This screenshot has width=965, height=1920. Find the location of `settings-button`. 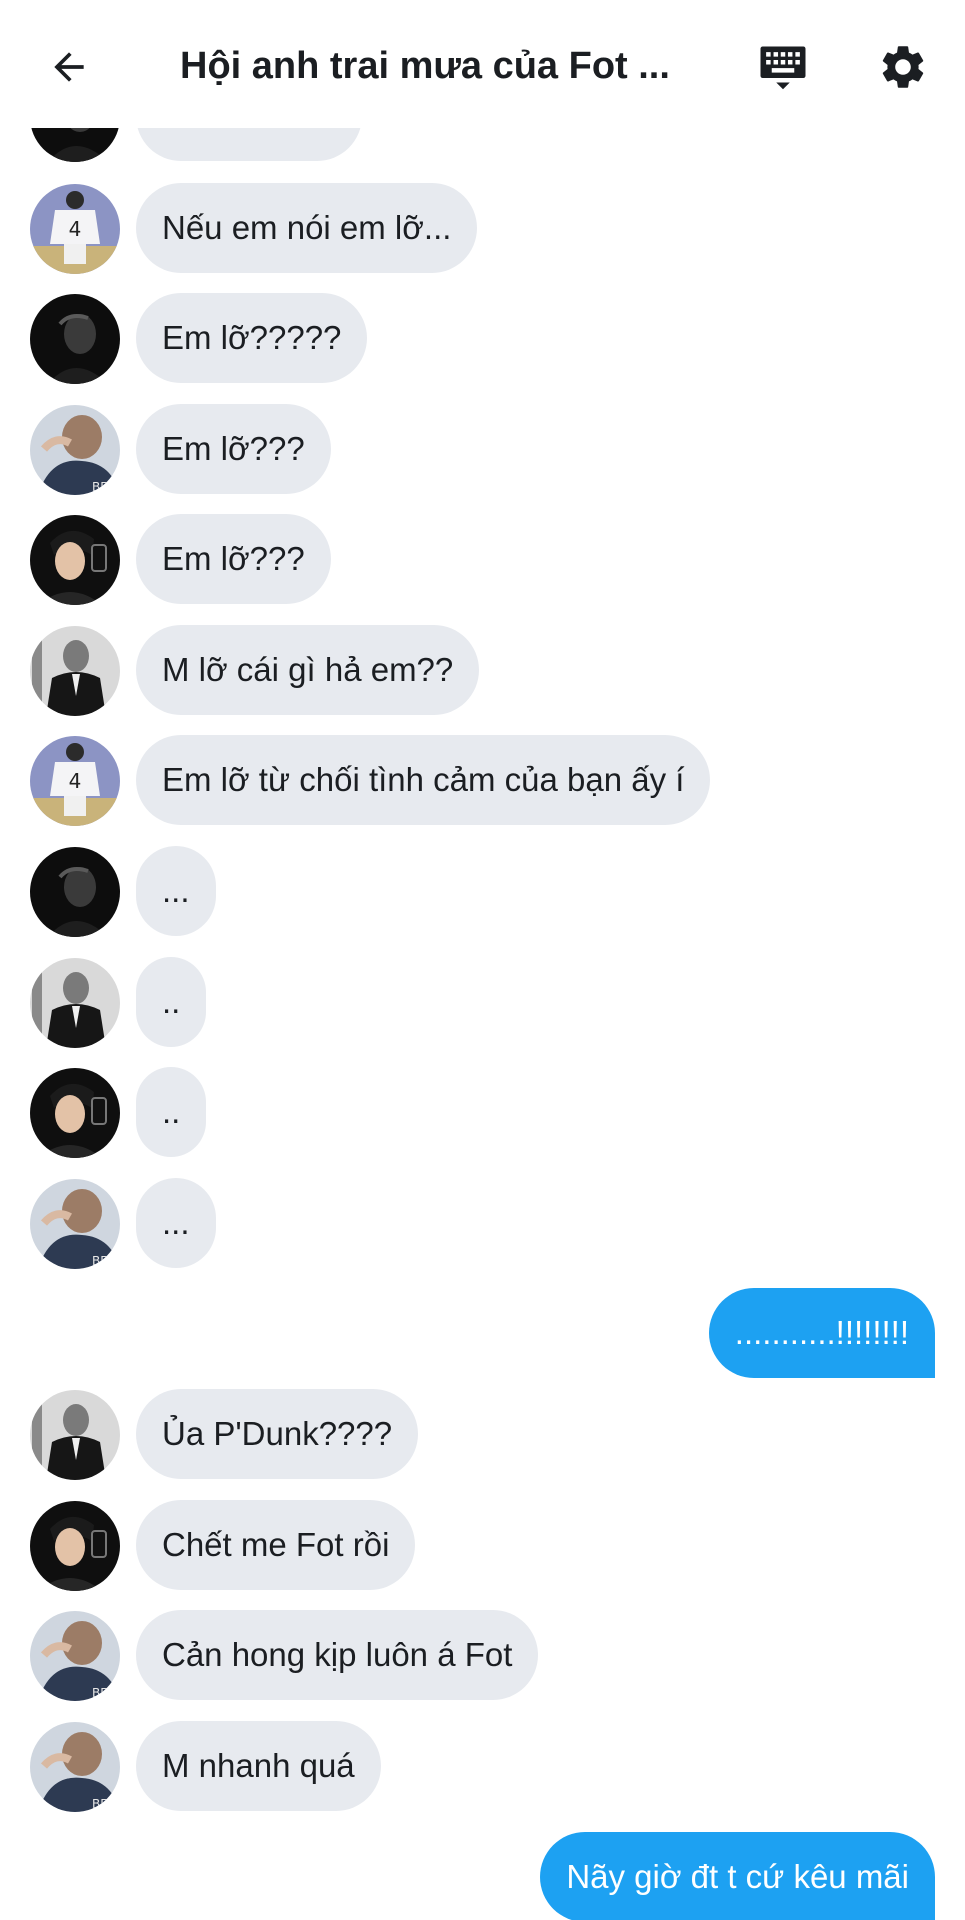

settings-button is located at coordinates (903, 67).